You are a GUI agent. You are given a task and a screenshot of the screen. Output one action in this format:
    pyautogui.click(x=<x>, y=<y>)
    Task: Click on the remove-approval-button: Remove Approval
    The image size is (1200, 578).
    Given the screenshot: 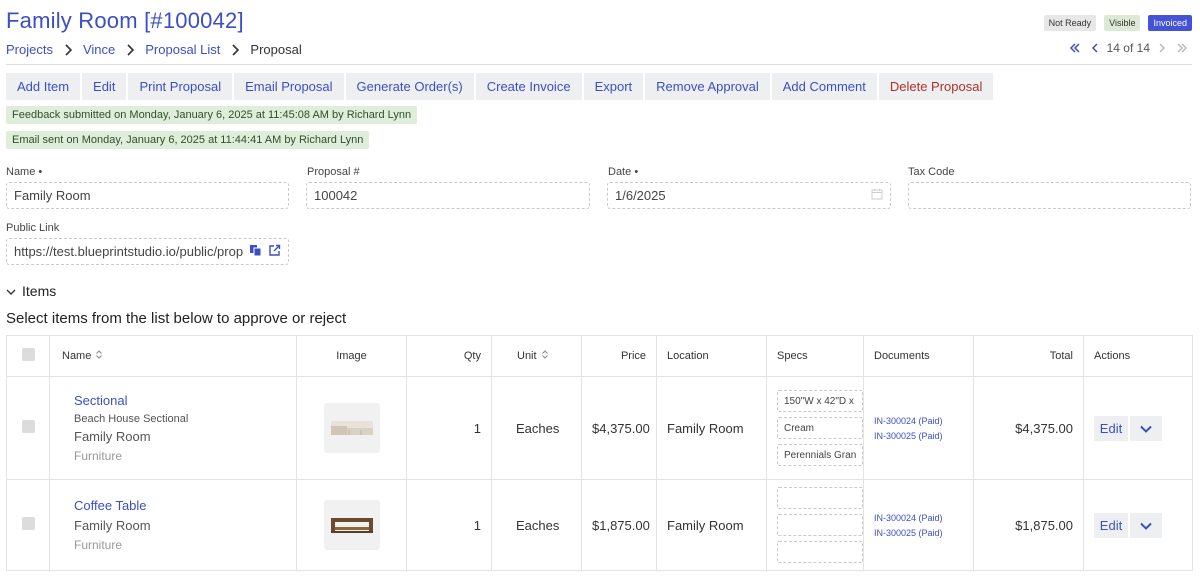 What is the action you would take?
    pyautogui.click(x=707, y=86)
    